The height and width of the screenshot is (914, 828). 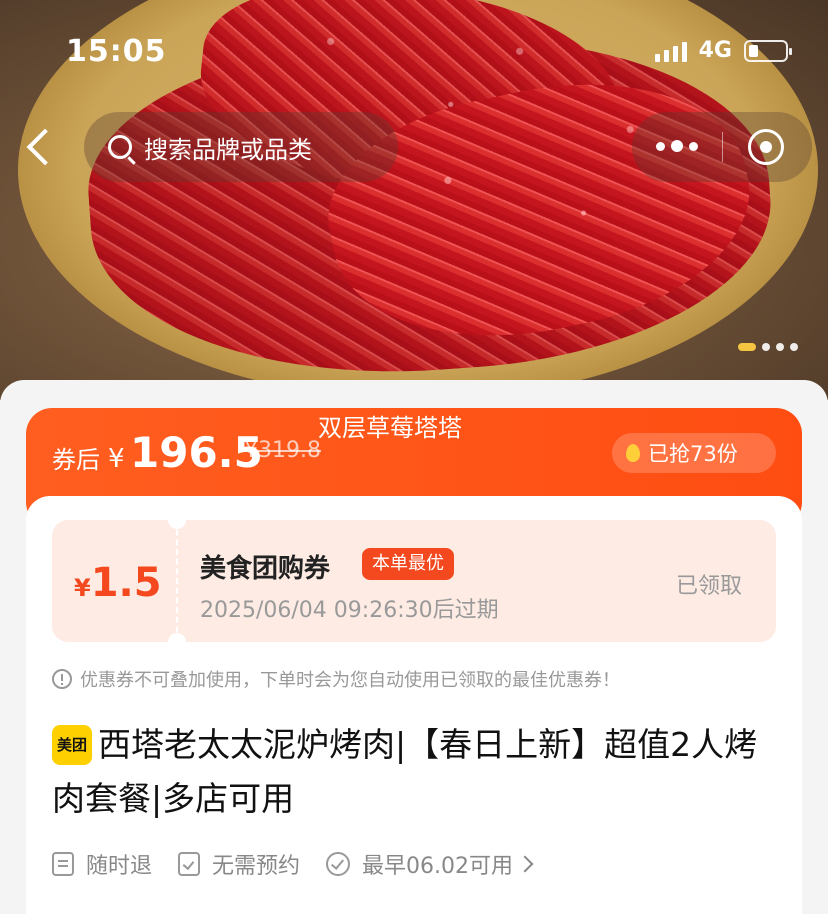 I want to click on feature-item: 随时退, so click(x=102, y=864).